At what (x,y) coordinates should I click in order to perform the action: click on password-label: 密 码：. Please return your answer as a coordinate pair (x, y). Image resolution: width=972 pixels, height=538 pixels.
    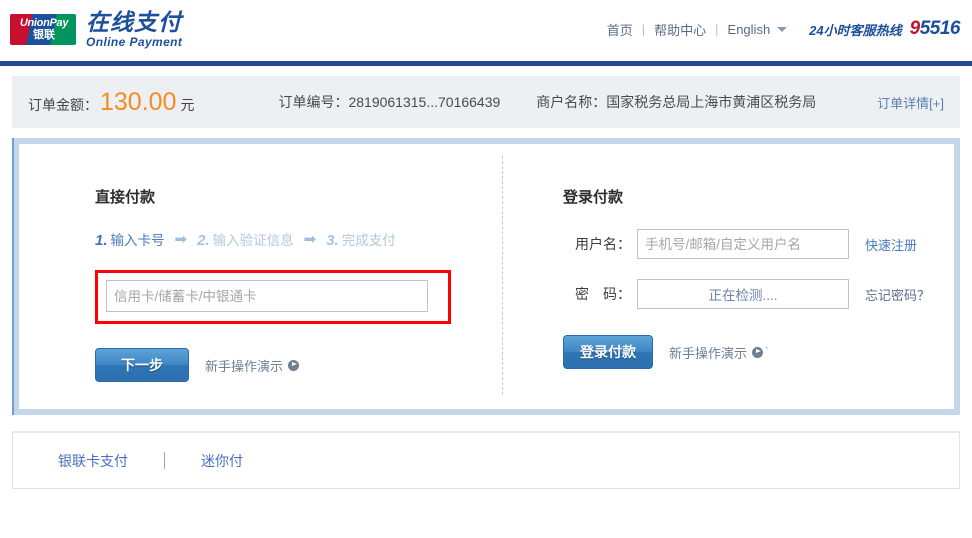
    Looking at the image, I should click on (603, 294).